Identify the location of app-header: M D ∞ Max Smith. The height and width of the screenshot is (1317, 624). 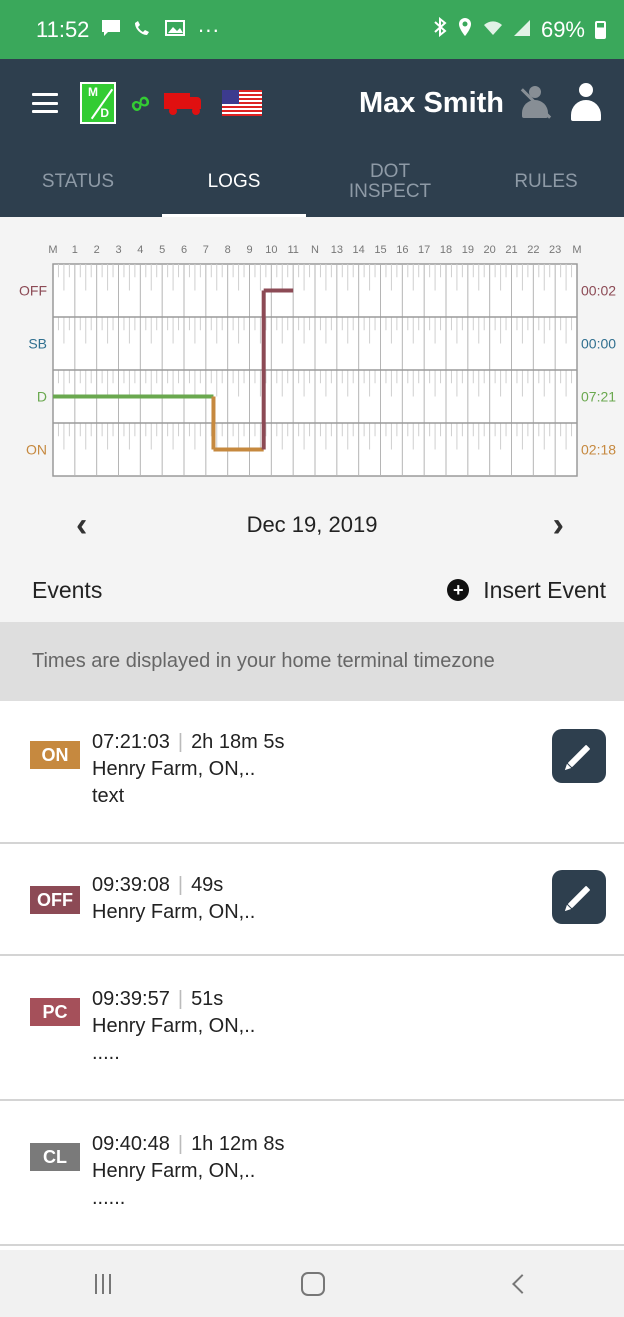
(312, 103).